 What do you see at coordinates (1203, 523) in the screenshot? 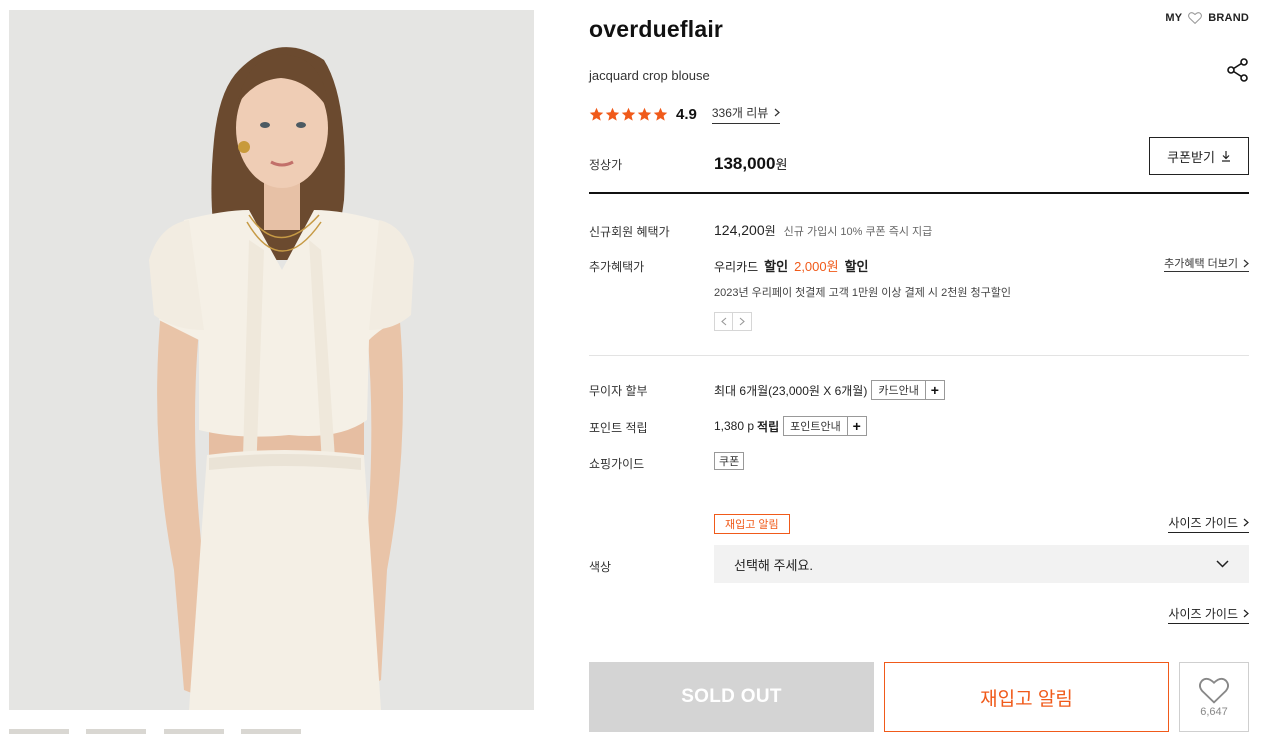
I see `size-guide-label: 사이즈 가이드` at bounding box center [1203, 523].